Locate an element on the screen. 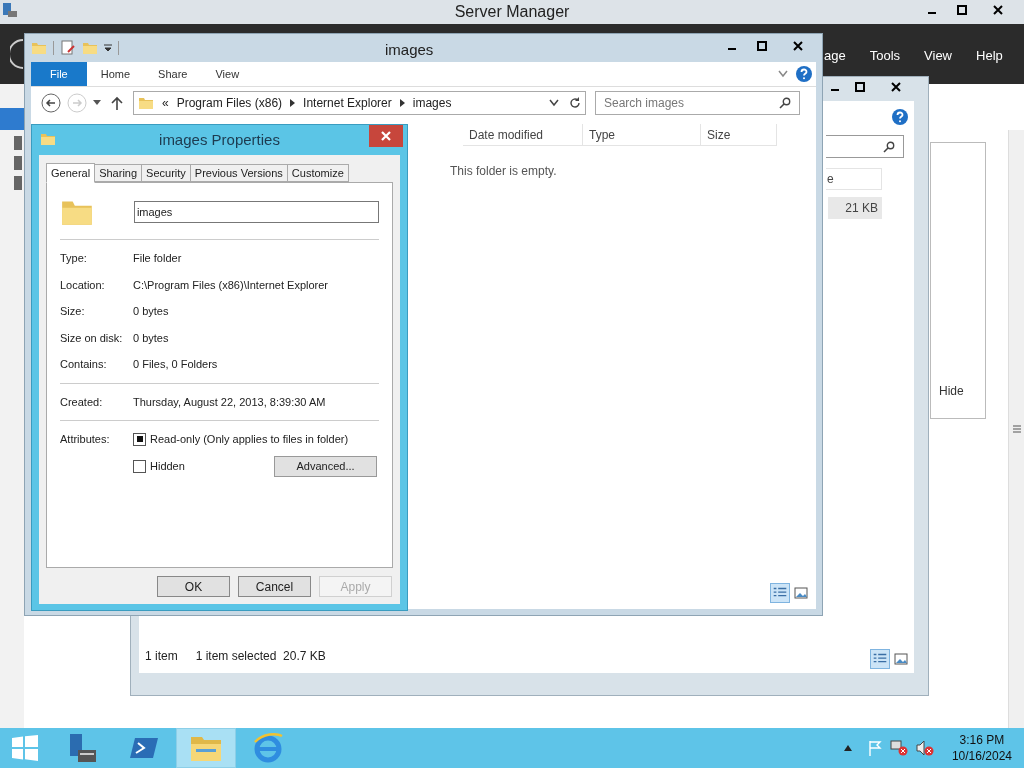 The image size is (1024, 768). status-text: 1 item is located at coordinates (161, 656).